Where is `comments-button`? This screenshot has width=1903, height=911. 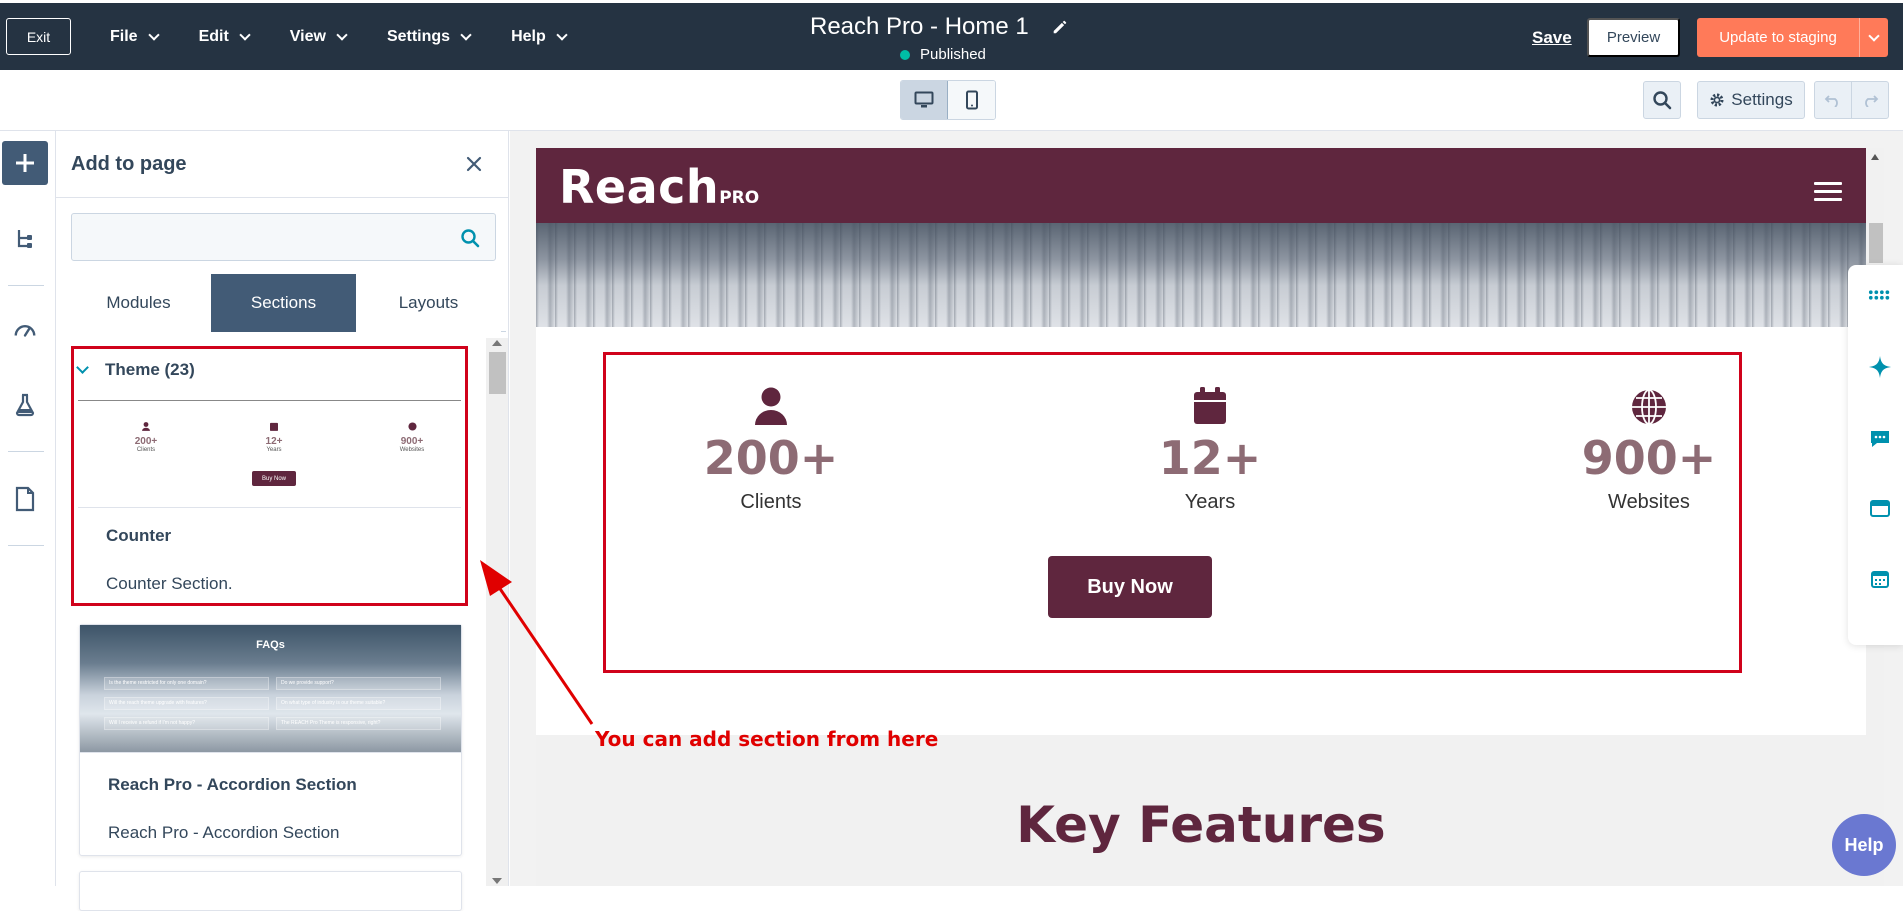
comments-button is located at coordinates (1880, 439).